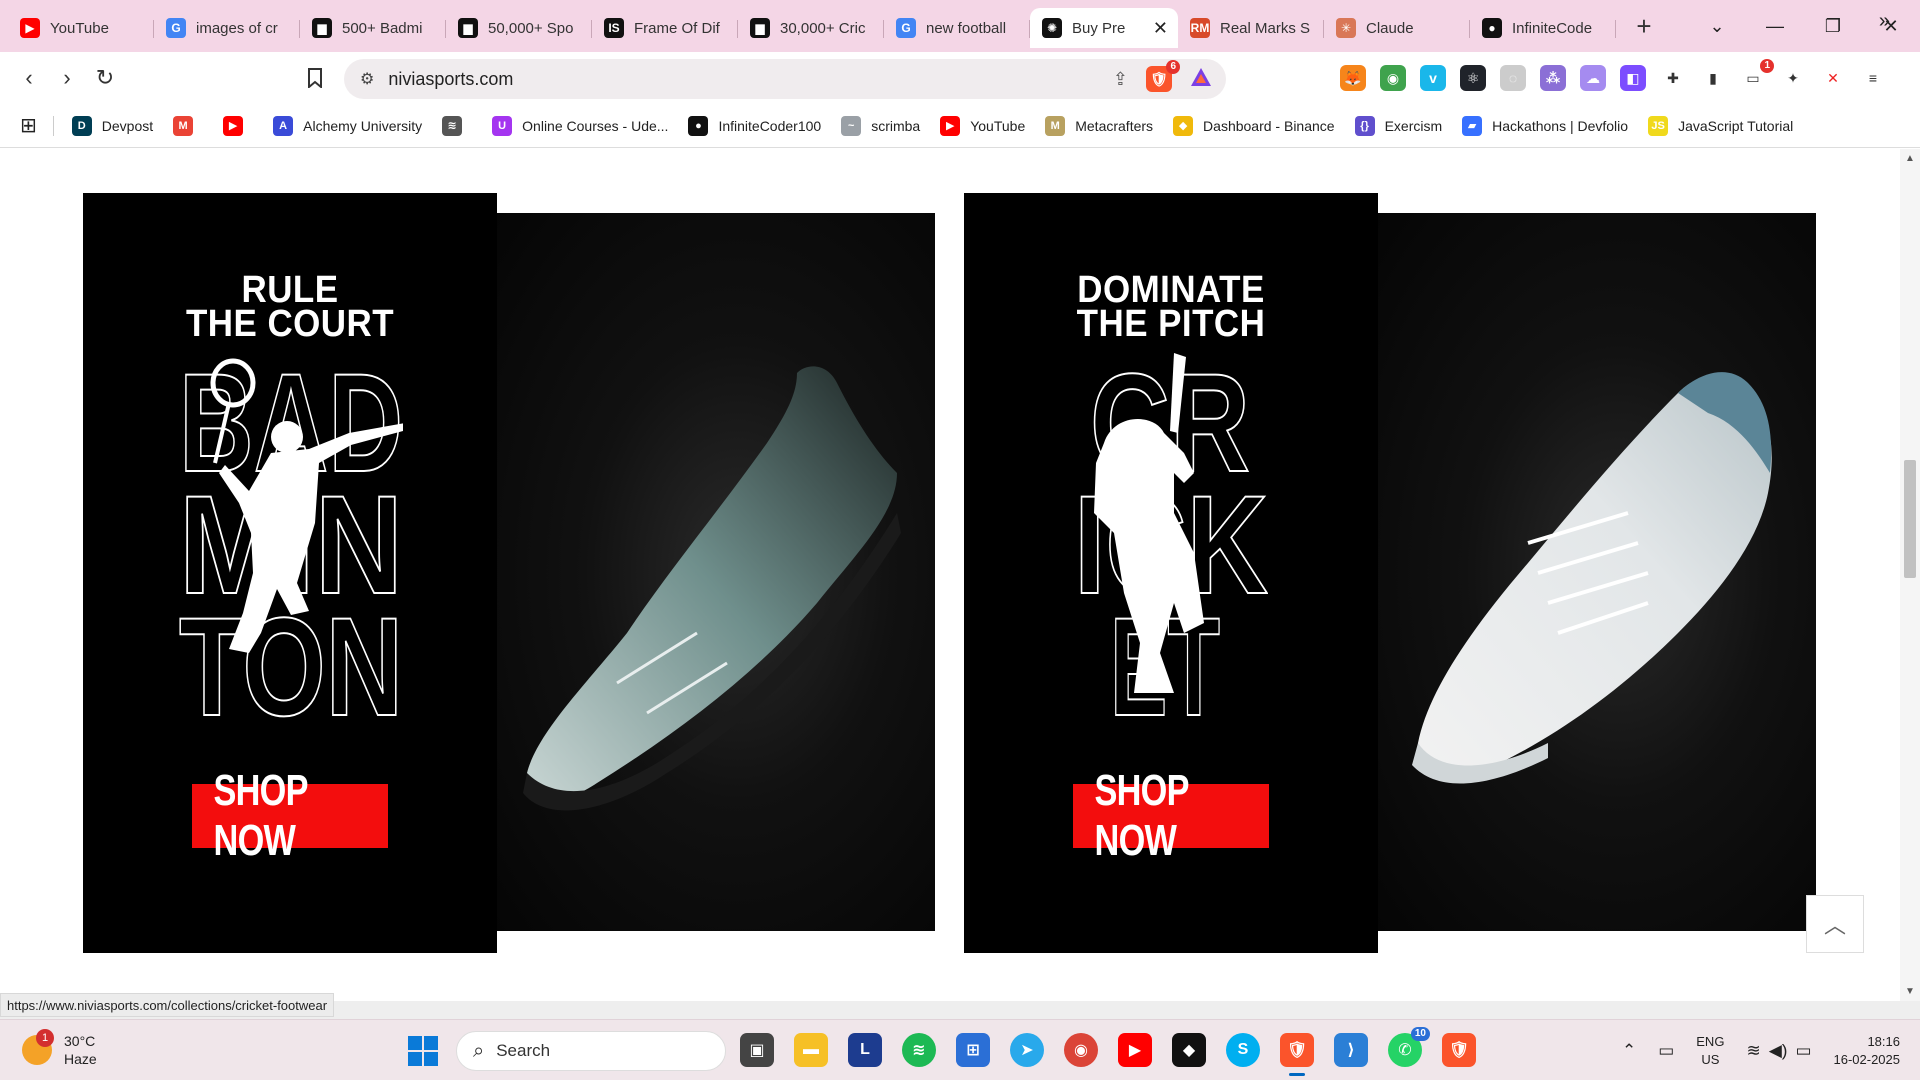 The image size is (1920, 1081). Describe the element at coordinates (1560, 125) in the screenshot. I see `bookmark-label: Hackathons | Devfolio` at that location.